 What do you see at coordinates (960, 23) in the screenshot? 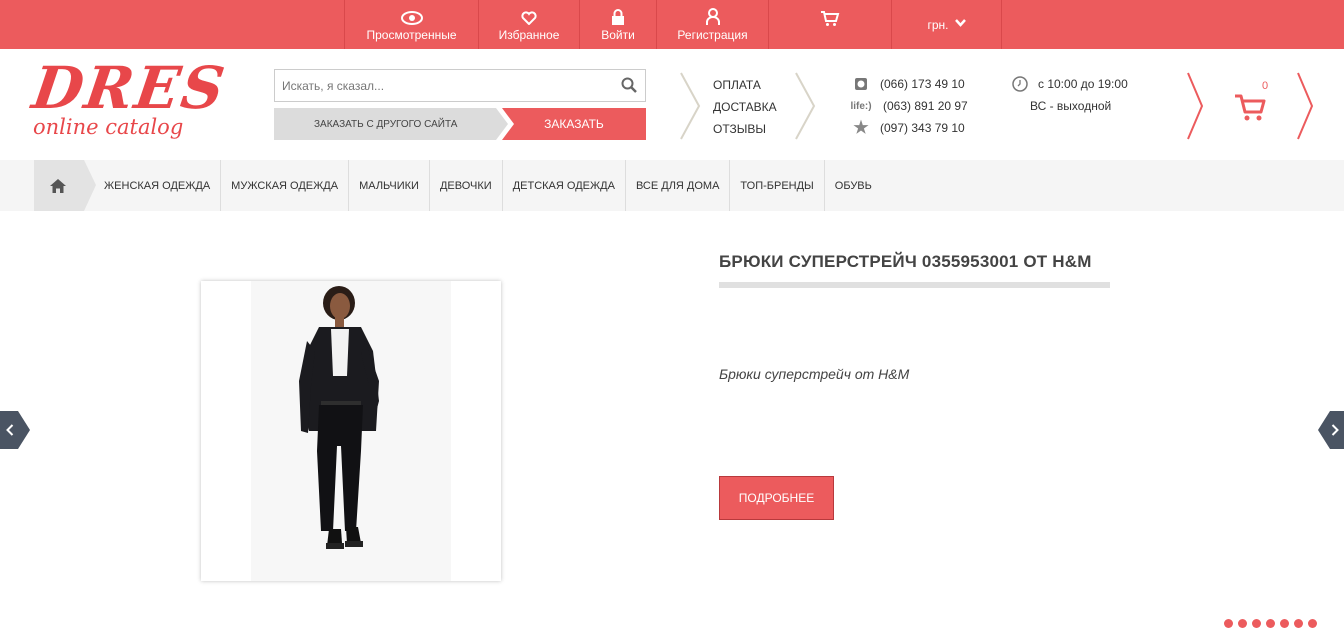
I see `chevron-down-icon` at bounding box center [960, 23].